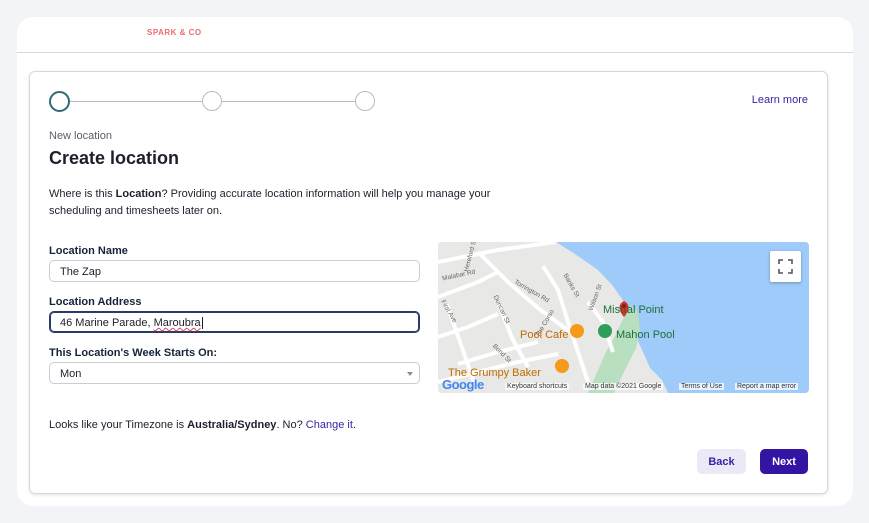  Describe the element at coordinates (562, 366) in the screenshot. I see `bakery-marker` at that location.